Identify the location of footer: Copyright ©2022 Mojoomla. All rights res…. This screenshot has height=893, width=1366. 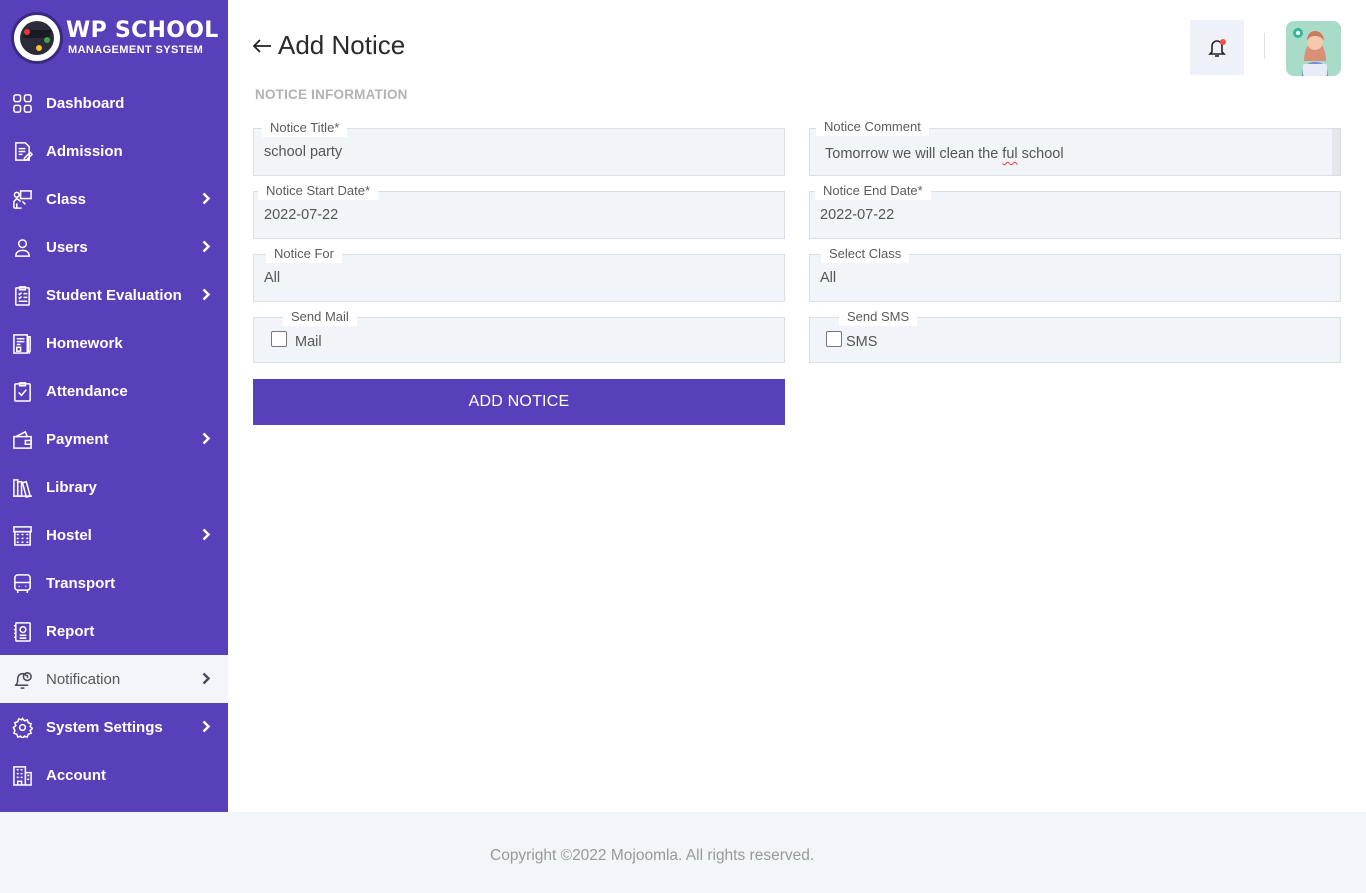
(683, 852).